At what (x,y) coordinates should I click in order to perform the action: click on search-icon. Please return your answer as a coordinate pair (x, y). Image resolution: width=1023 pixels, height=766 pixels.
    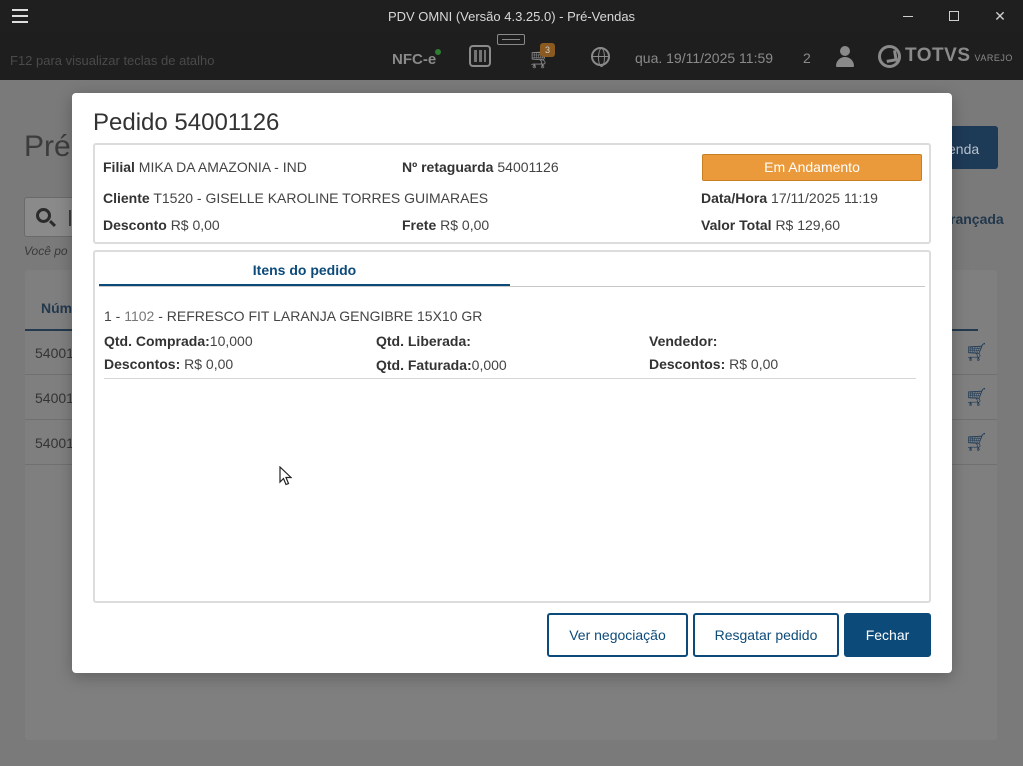
    Looking at the image, I should click on (43, 215).